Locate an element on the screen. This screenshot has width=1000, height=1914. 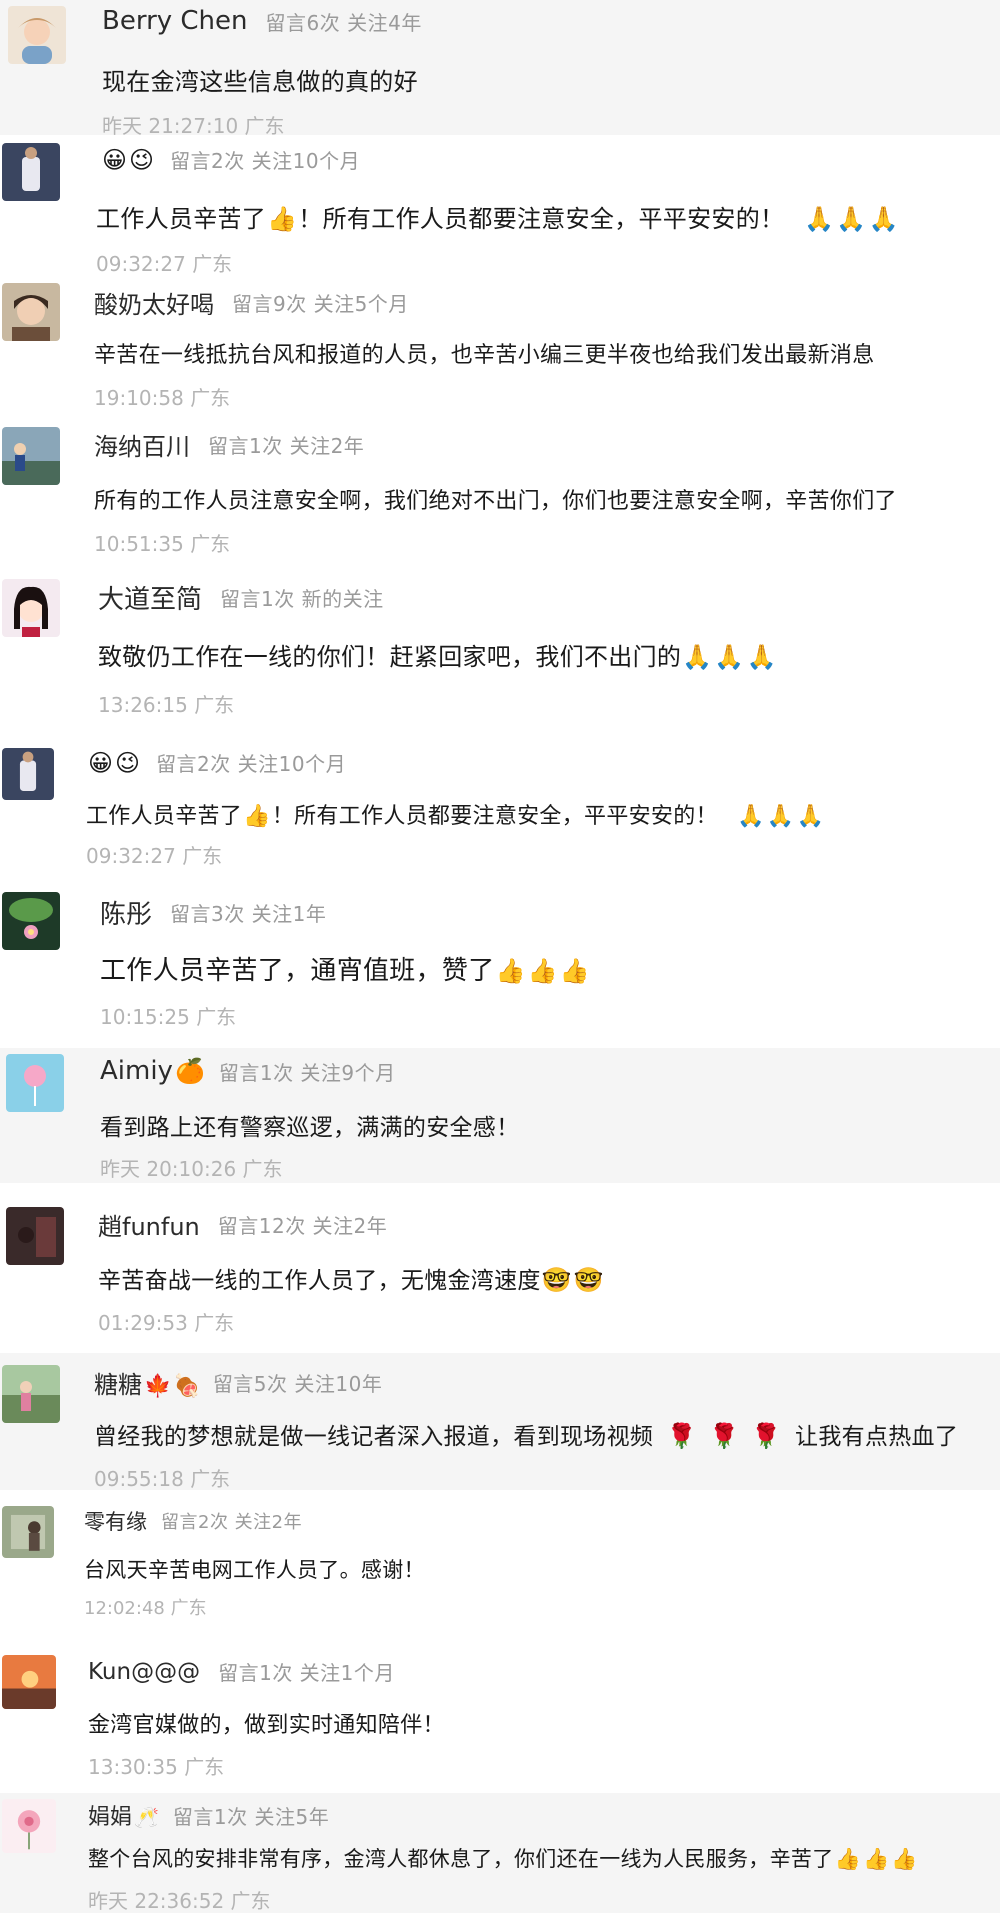
cheers-icon: 🥂 is located at coordinates (146, 1817).